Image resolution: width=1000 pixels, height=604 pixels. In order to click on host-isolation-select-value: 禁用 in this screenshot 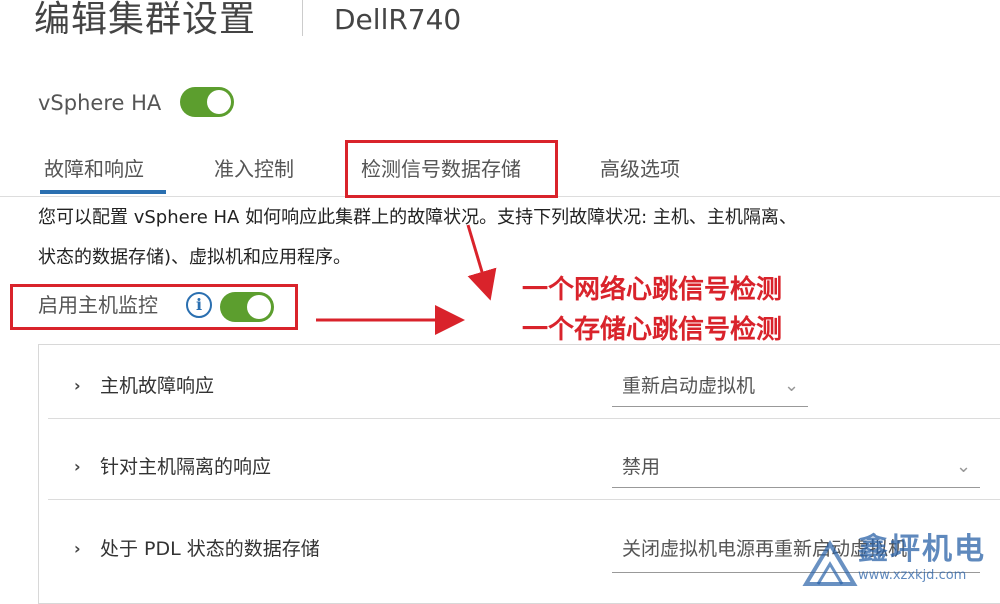, I will do `click(641, 467)`.